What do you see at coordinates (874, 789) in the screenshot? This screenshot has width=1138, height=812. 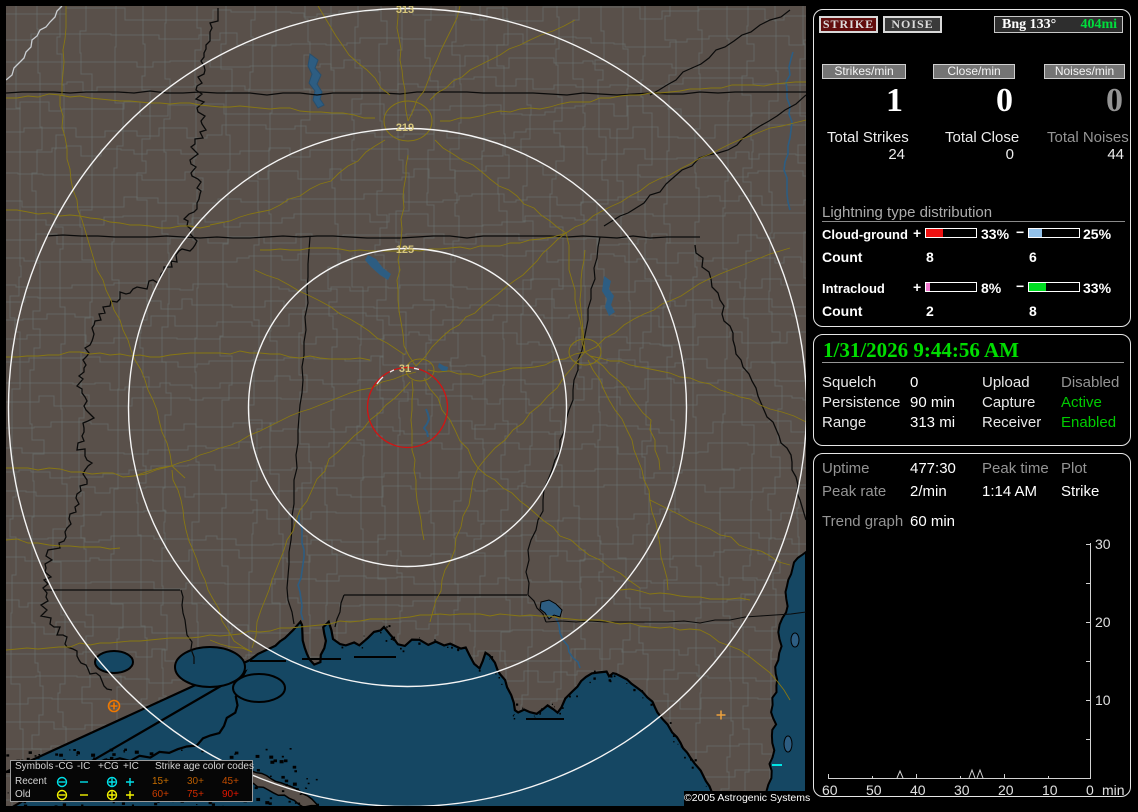 I see `svg-text: 50` at bounding box center [874, 789].